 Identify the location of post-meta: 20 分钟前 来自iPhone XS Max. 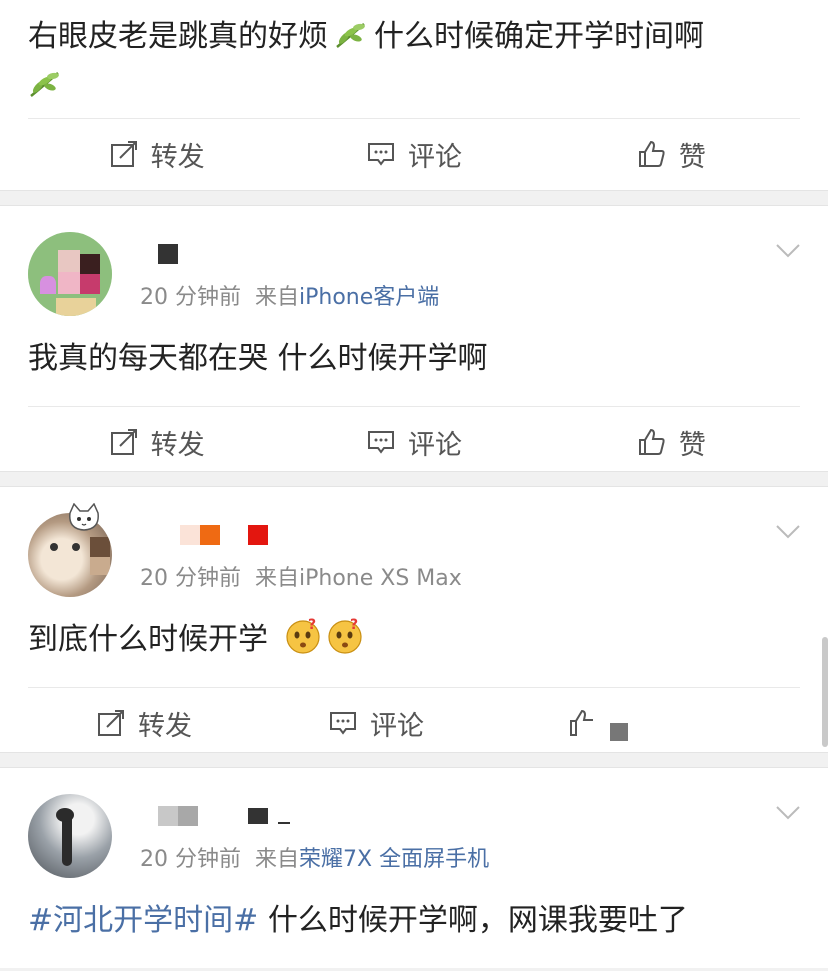
(470, 555).